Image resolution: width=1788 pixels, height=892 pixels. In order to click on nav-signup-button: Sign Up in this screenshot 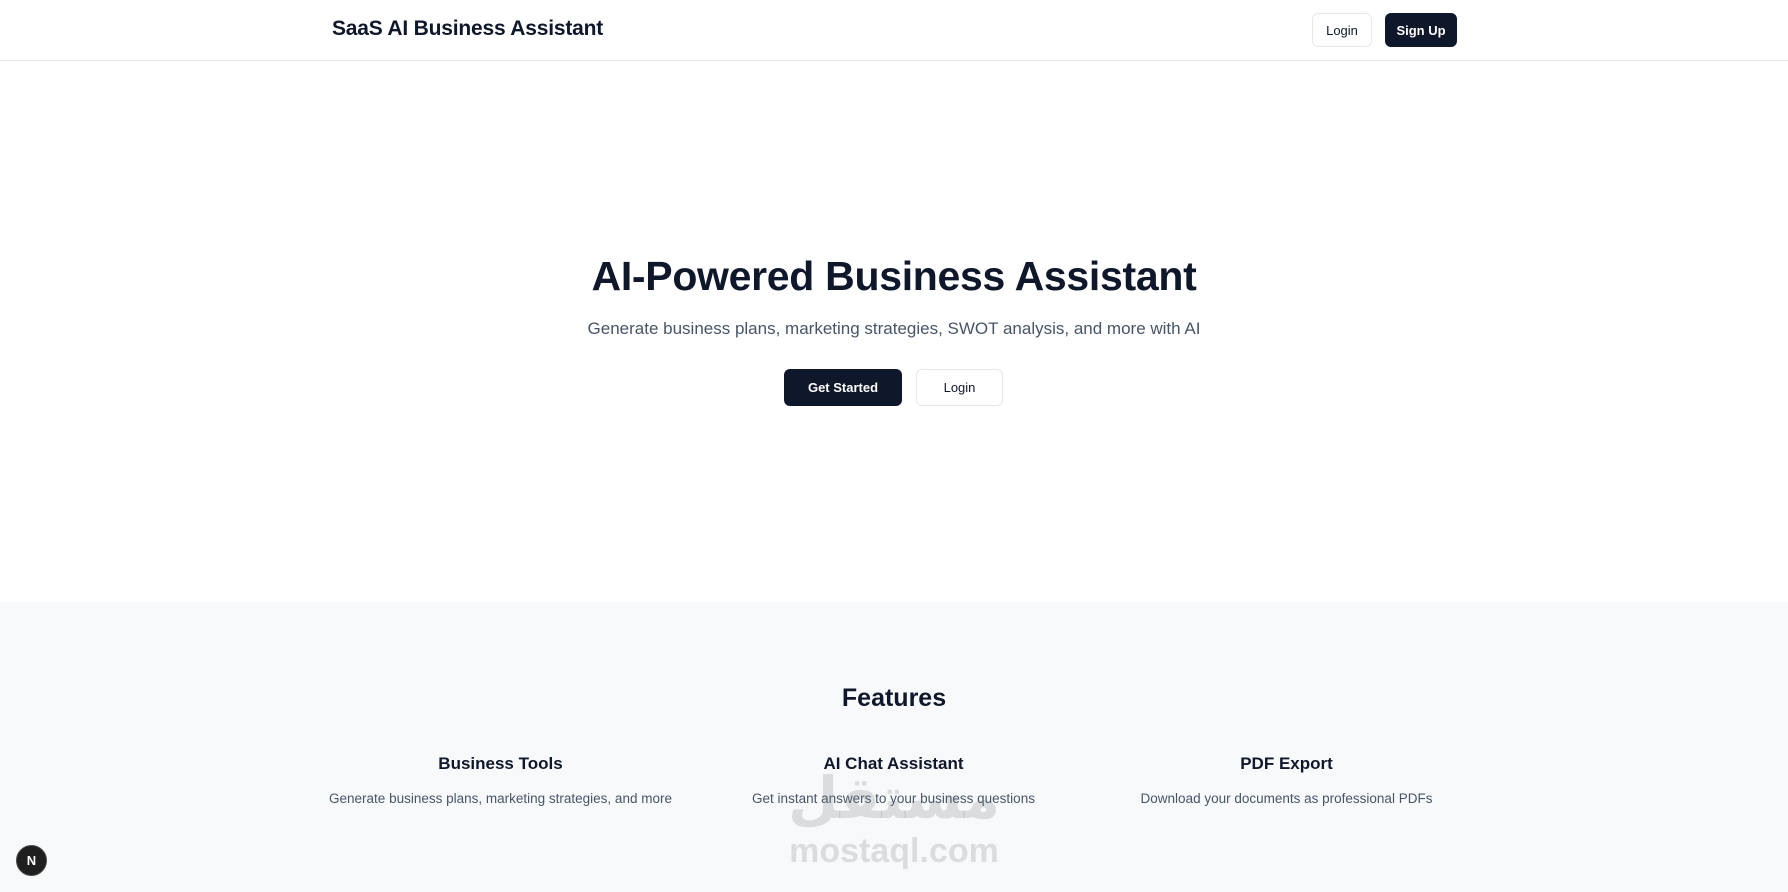, I will do `click(1421, 30)`.